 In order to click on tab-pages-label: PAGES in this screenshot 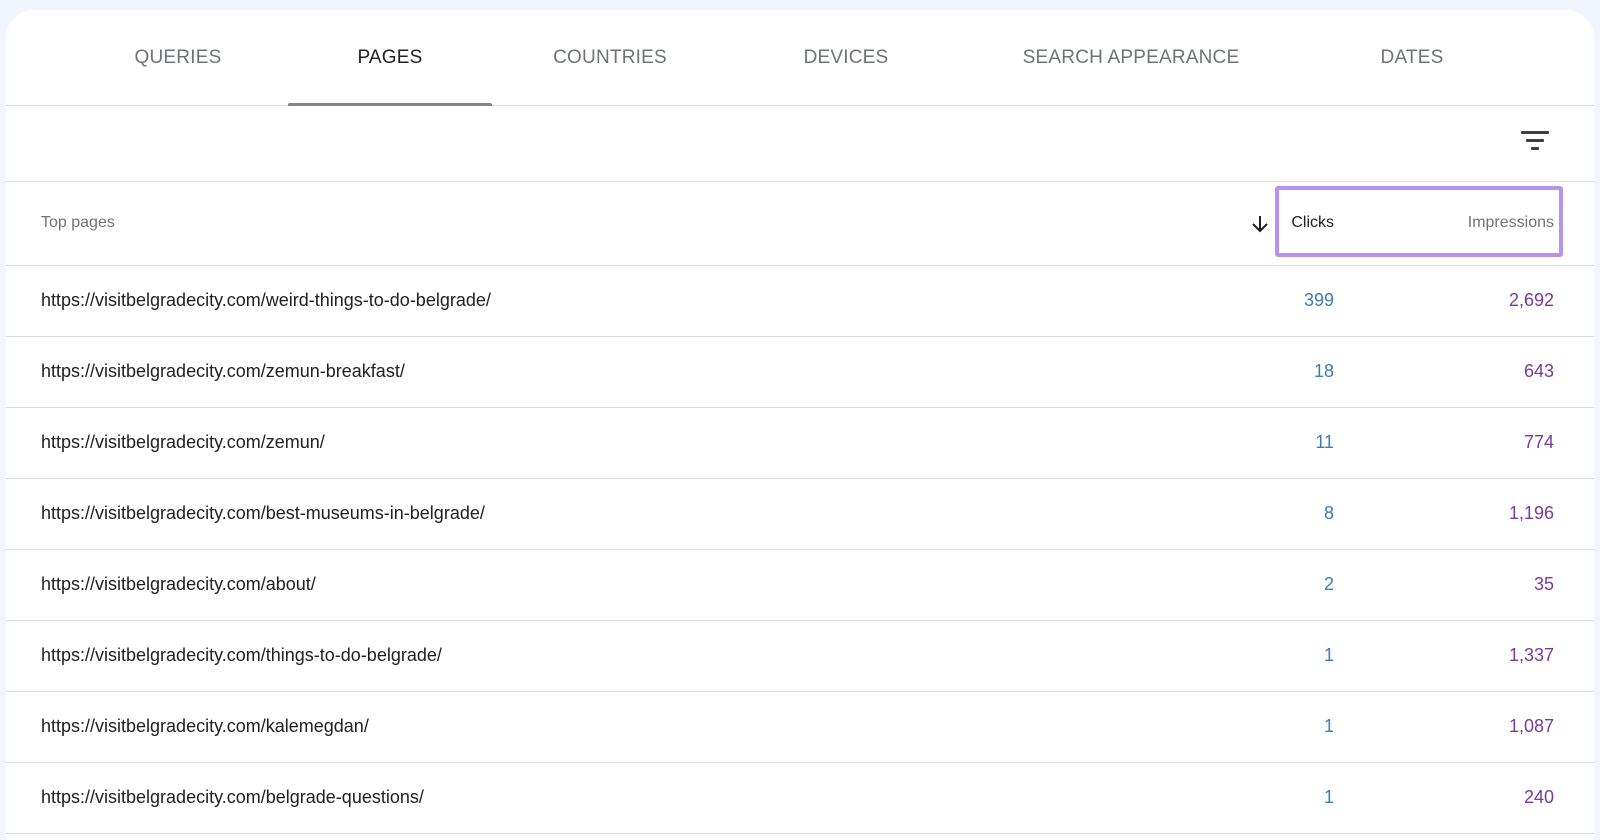, I will do `click(390, 57)`.